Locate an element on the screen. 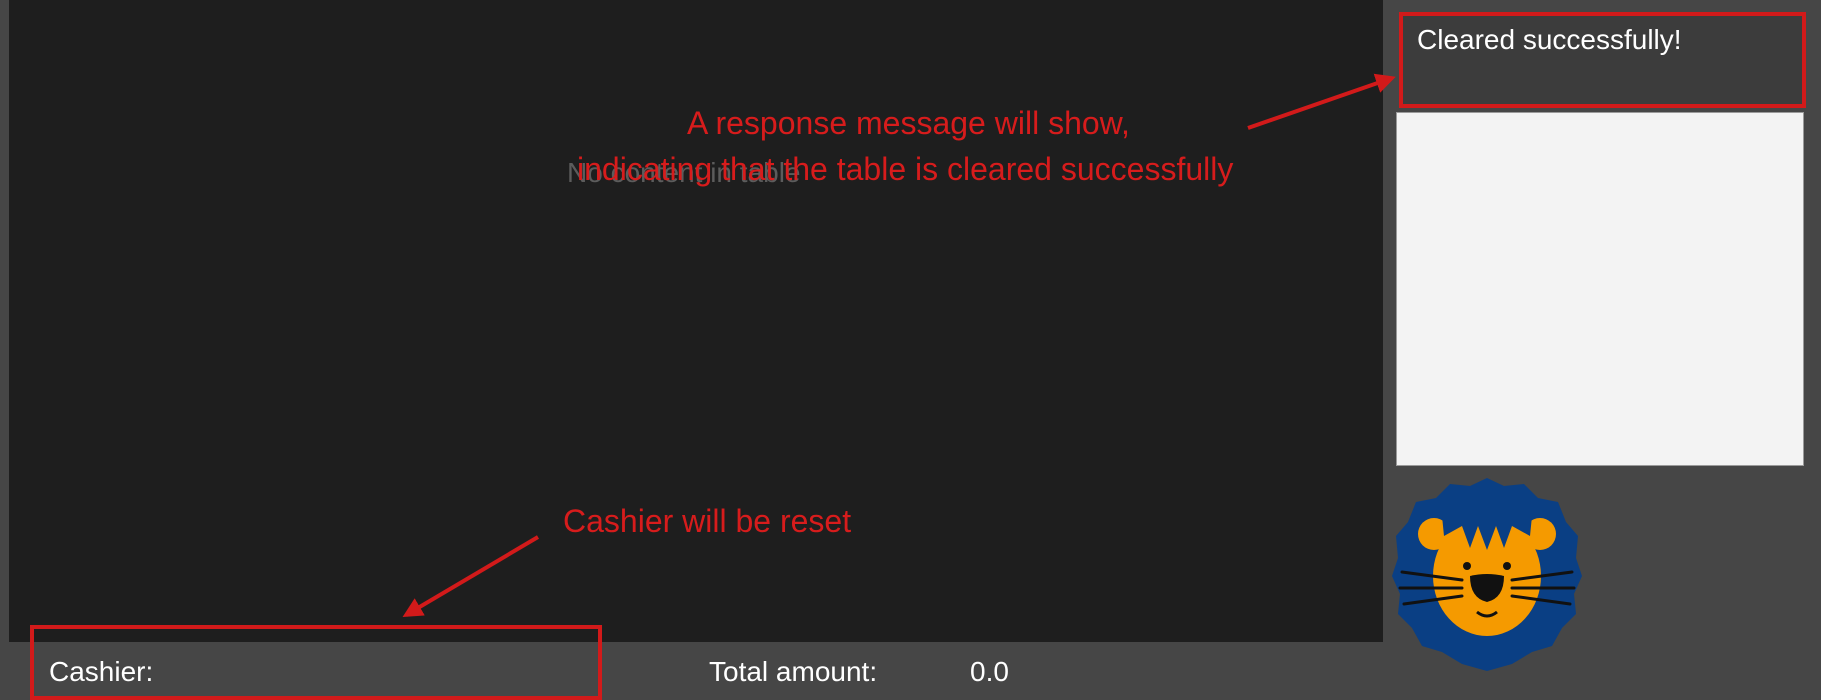 This screenshot has width=1821, height=700. annotation-response-line-1: A response message will show, is located at coordinates (908, 123).